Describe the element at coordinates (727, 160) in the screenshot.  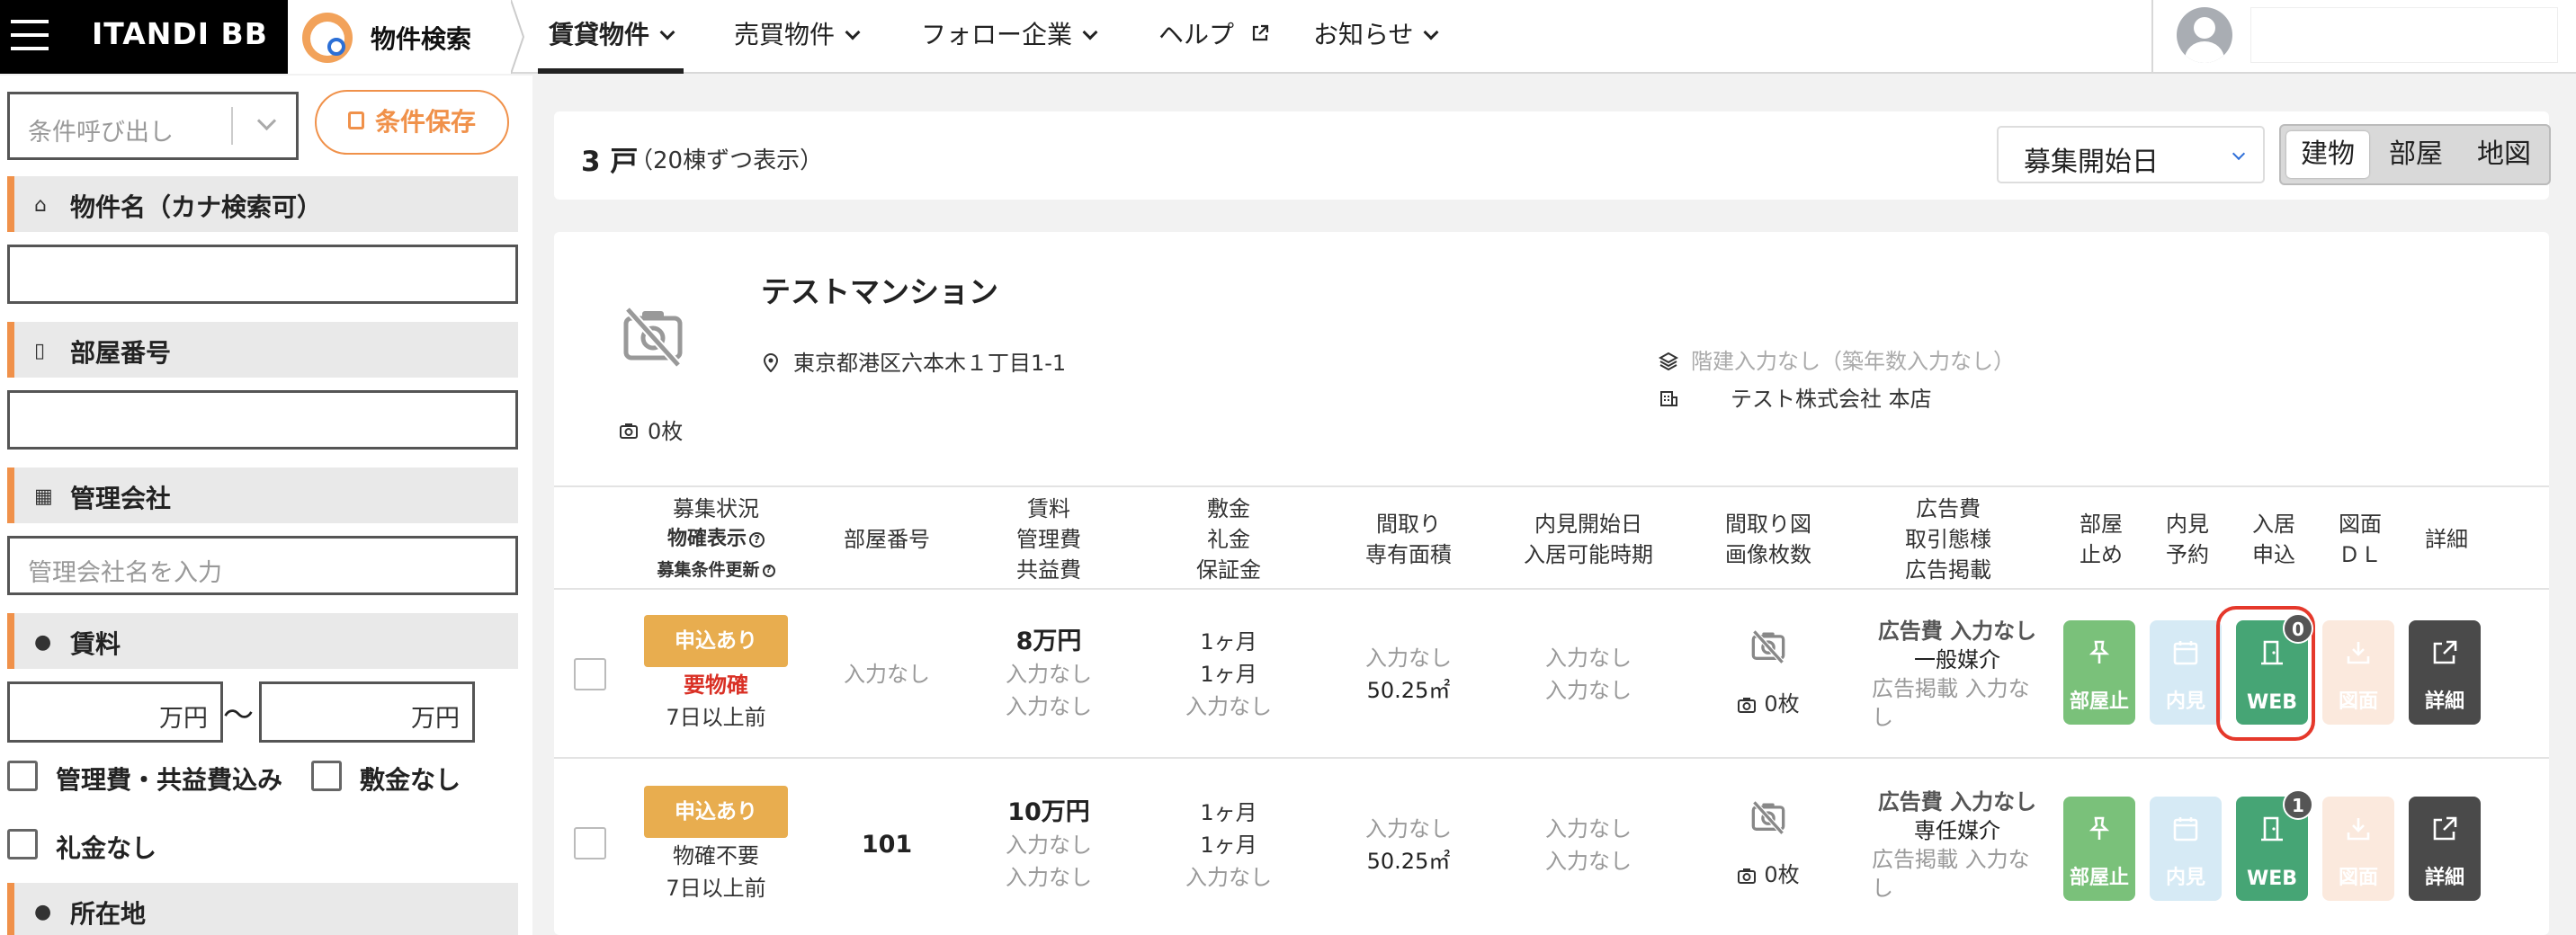
I see `result-count-sub: （20棟ずつ表示）` at that location.